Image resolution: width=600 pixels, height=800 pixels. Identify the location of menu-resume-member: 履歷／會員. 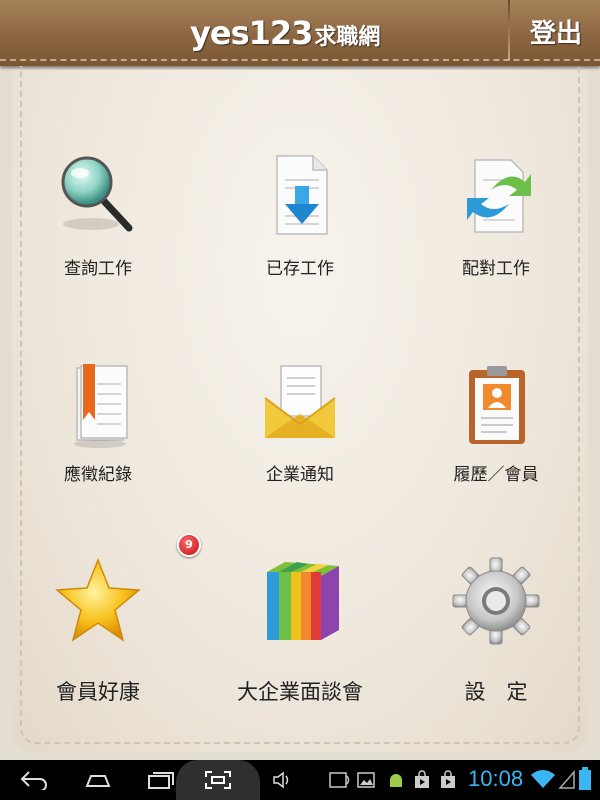
(496, 423).